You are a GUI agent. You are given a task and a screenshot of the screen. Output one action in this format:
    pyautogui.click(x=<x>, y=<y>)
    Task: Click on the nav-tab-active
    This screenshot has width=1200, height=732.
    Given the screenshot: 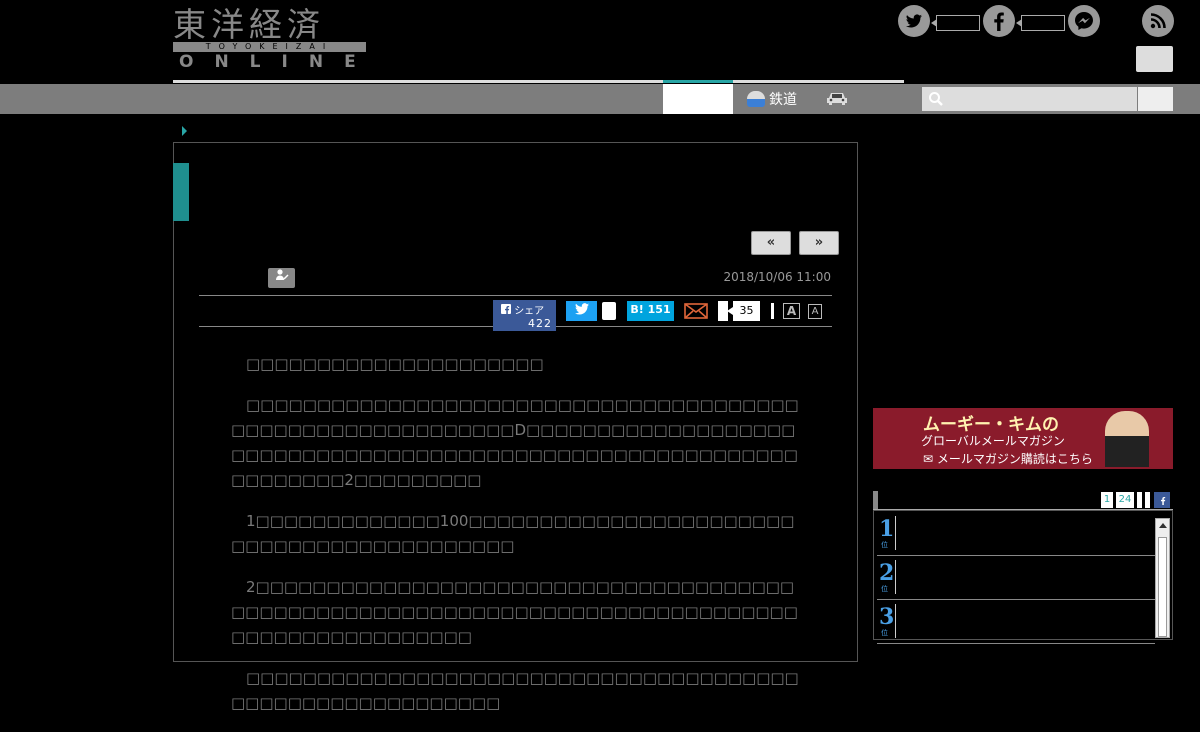 What is the action you would take?
    pyautogui.click(x=698, y=99)
    